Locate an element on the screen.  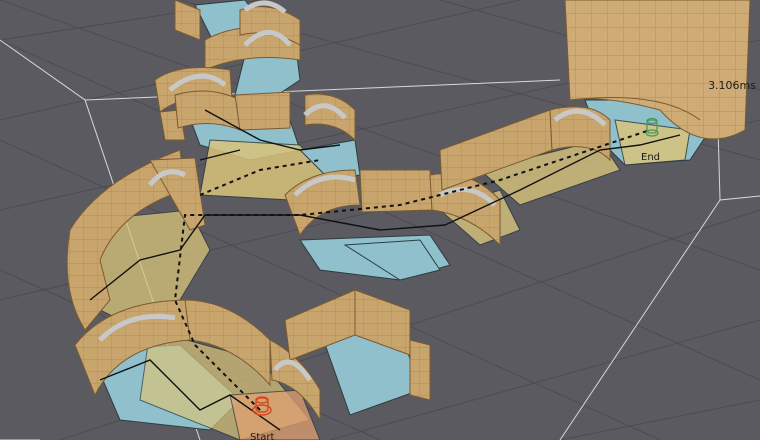
start-label: Start is located at coordinates (262, 436).